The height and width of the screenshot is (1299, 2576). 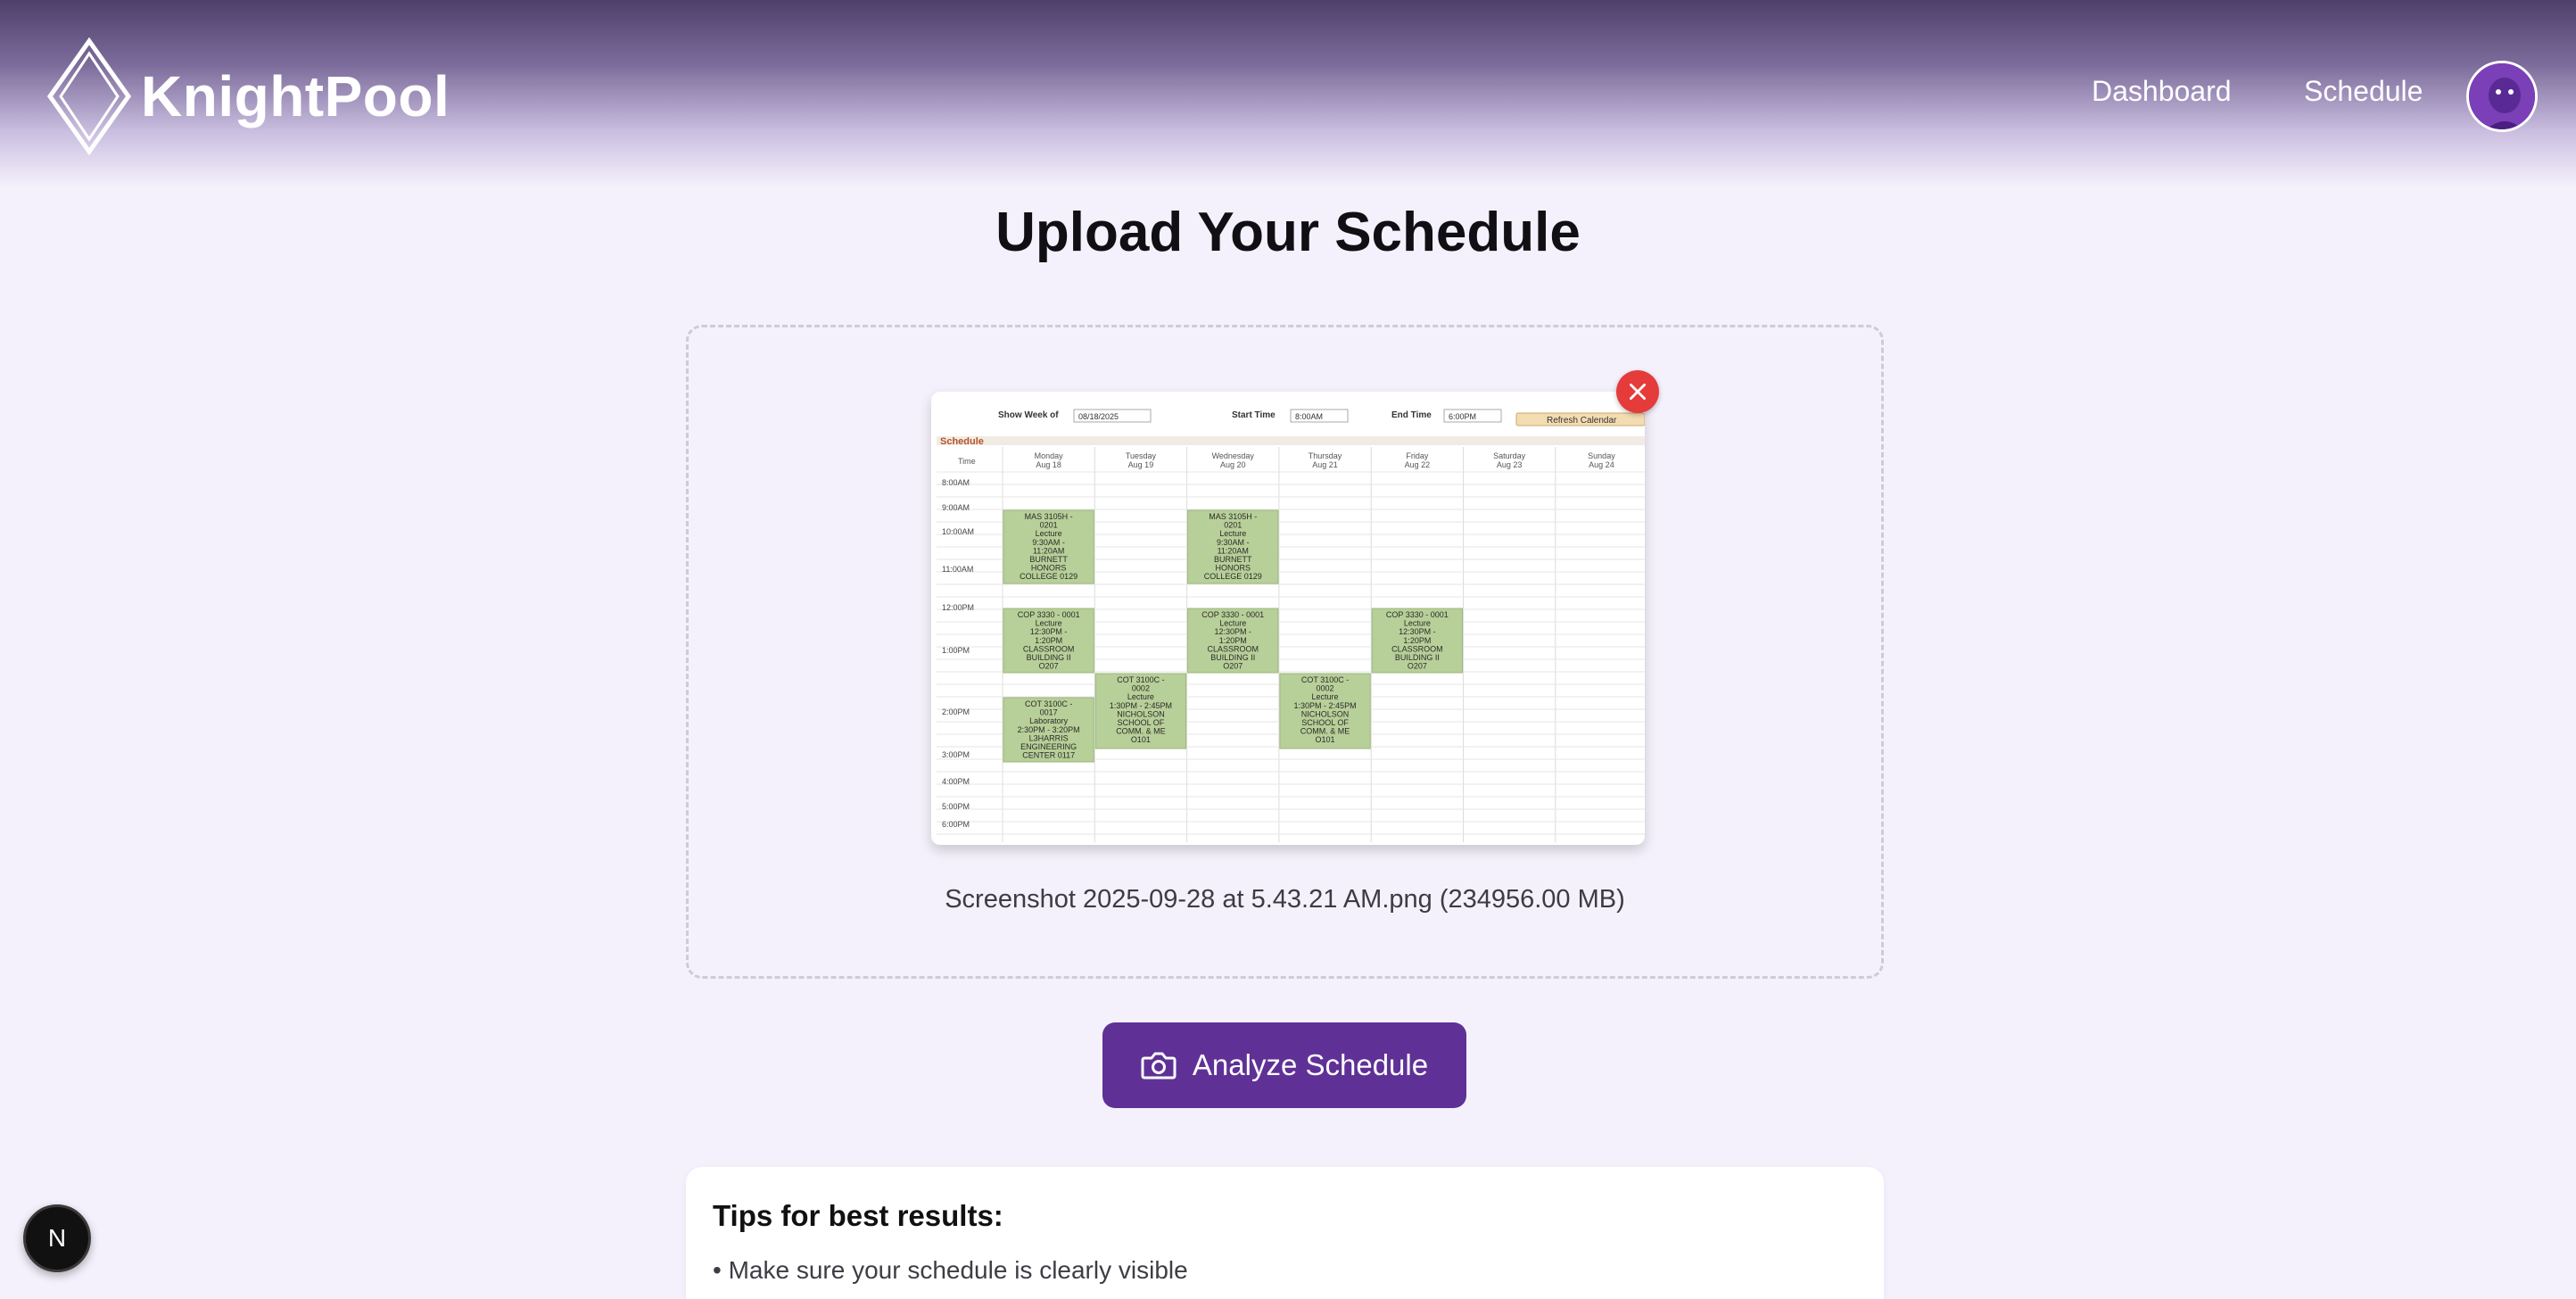 What do you see at coordinates (1159, 1066) in the screenshot?
I see `camera-icon` at bounding box center [1159, 1066].